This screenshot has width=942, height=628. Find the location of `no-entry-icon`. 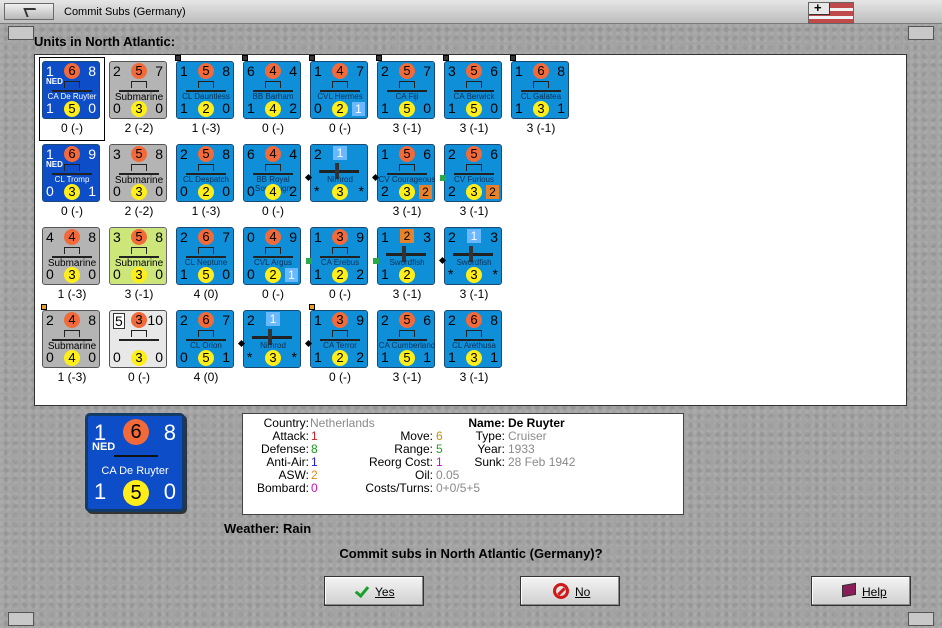

no-entry-icon is located at coordinates (561, 591).